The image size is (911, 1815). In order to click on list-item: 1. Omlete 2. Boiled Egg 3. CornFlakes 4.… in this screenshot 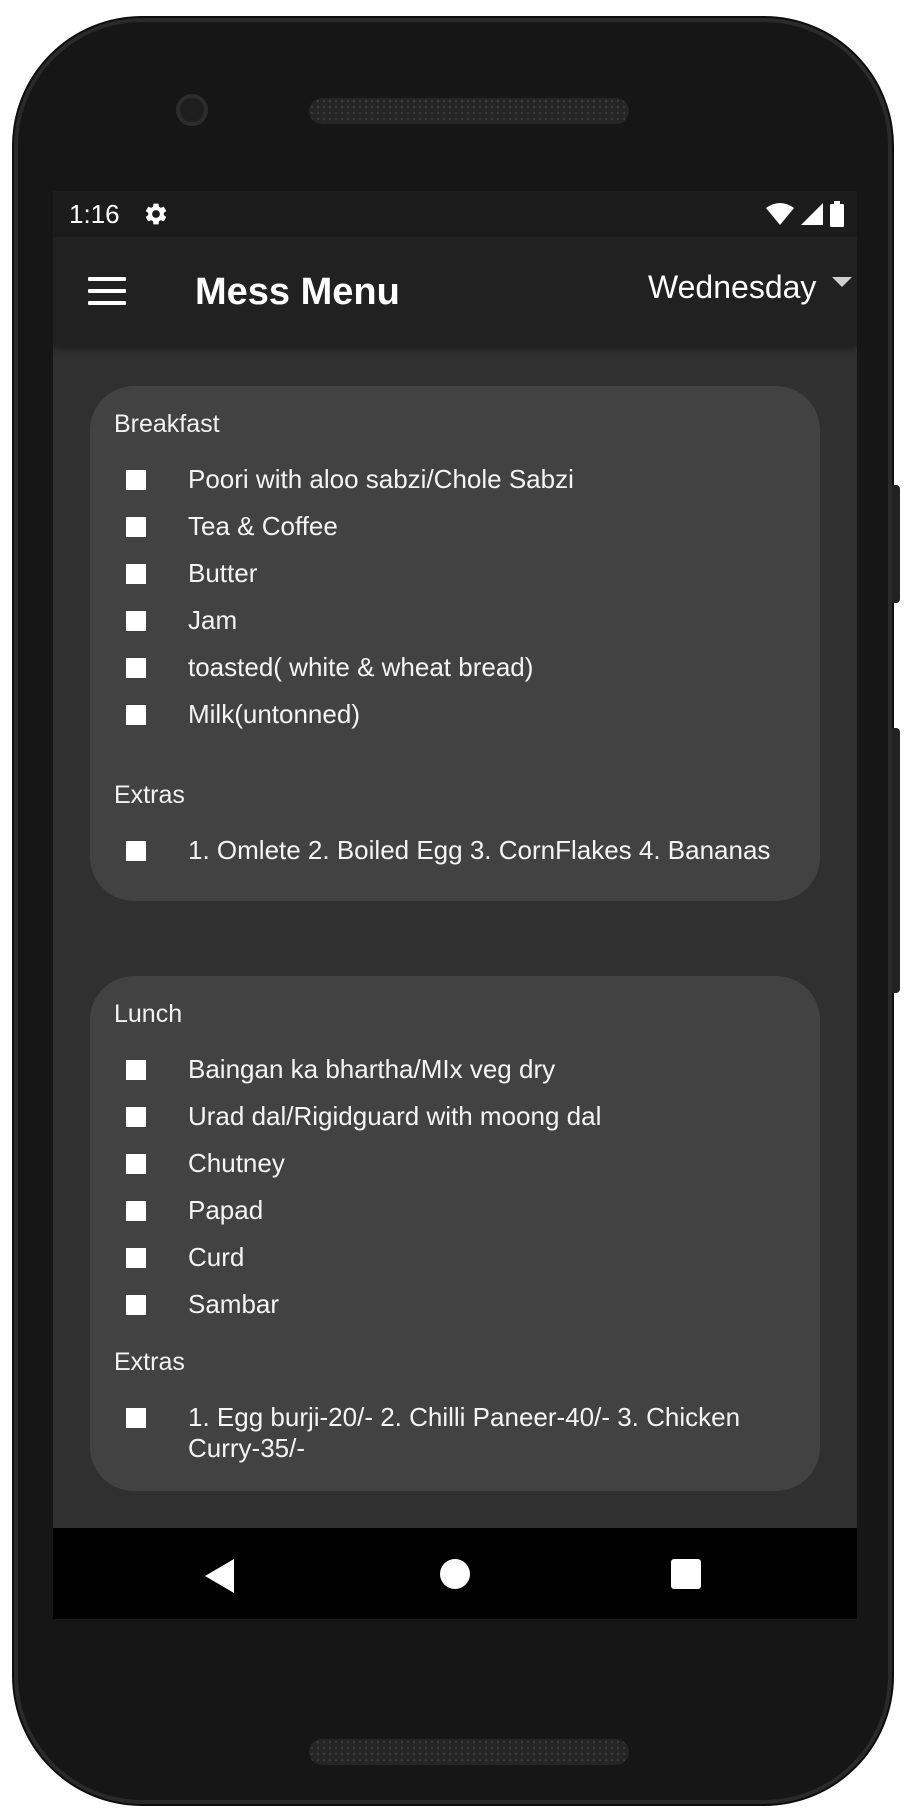, I will do `click(452, 850)`.